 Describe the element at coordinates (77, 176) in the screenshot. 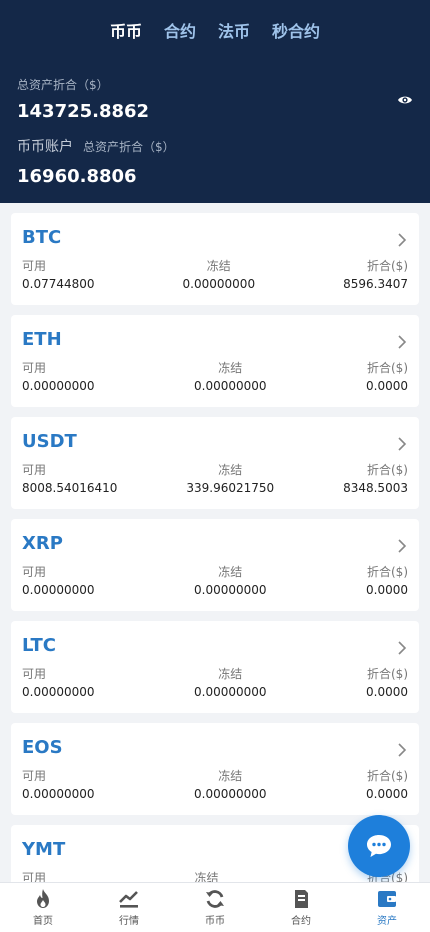

I see `account-value: 16960.8806` at that location.